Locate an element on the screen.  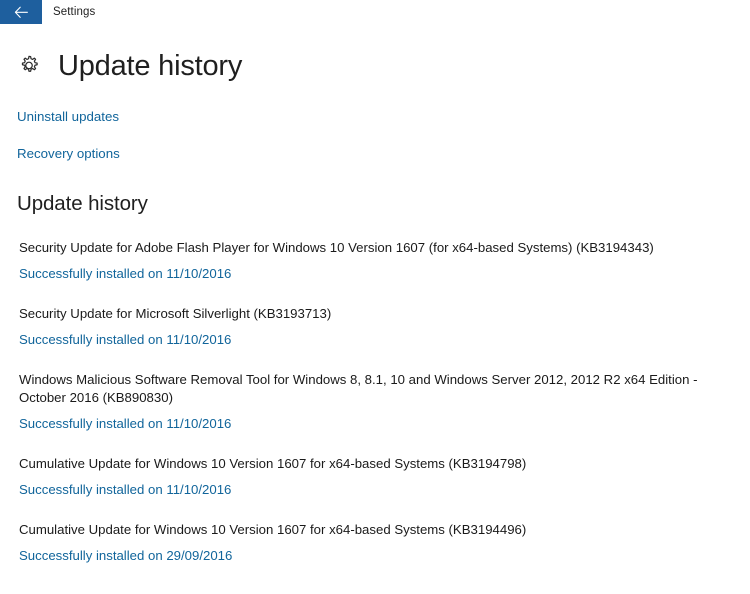
title-bar: Settings is located at coordinates (375, 12).